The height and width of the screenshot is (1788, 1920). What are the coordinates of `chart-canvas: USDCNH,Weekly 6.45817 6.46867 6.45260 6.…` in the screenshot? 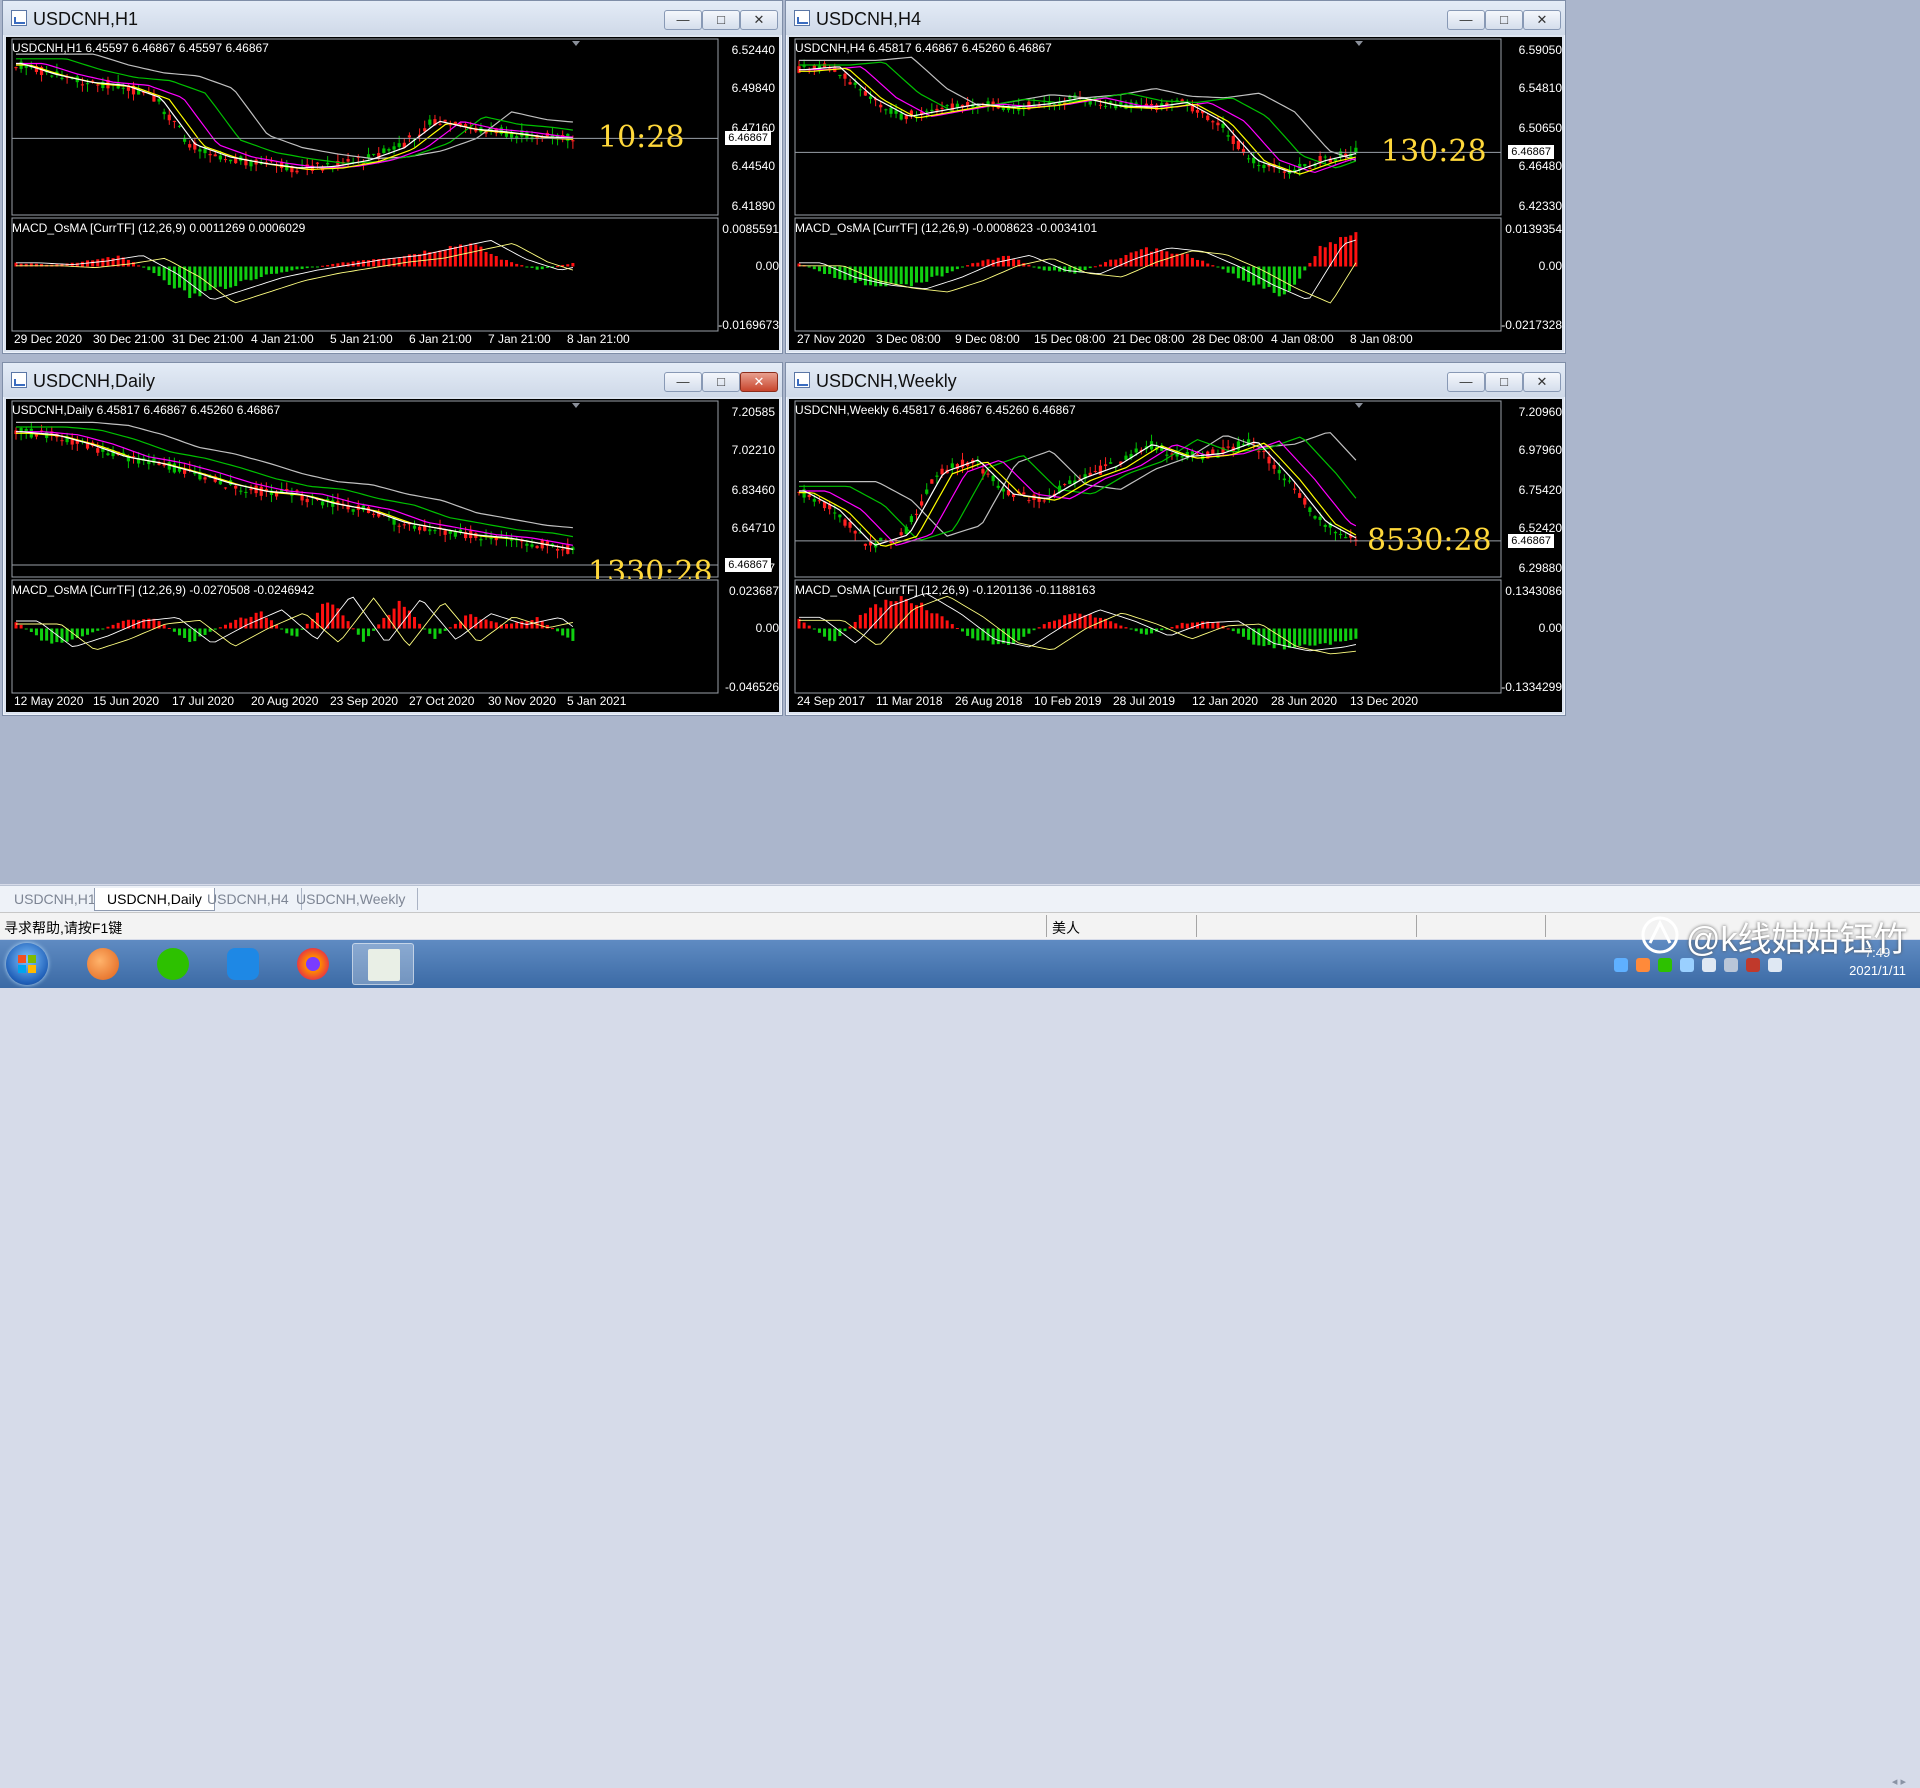 It's located at (1175, 555).